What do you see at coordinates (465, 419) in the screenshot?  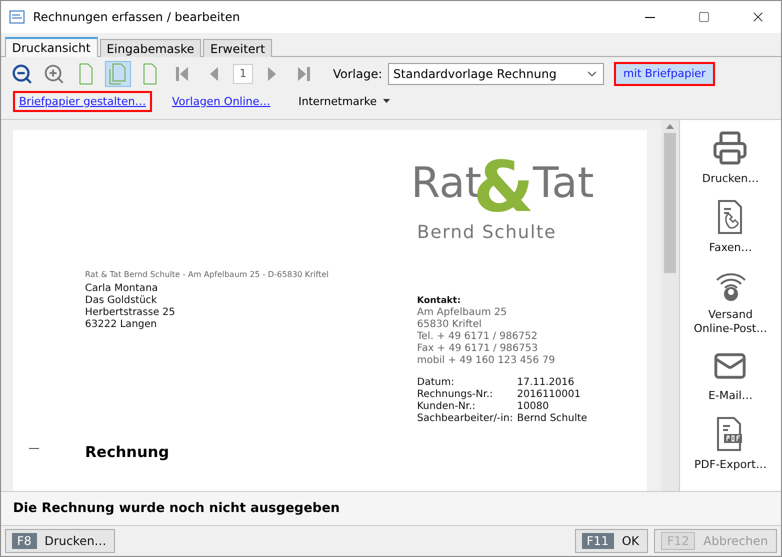 I see `detail-label: Sachbearbeiter/-in:` at bounding box center [465, 419].